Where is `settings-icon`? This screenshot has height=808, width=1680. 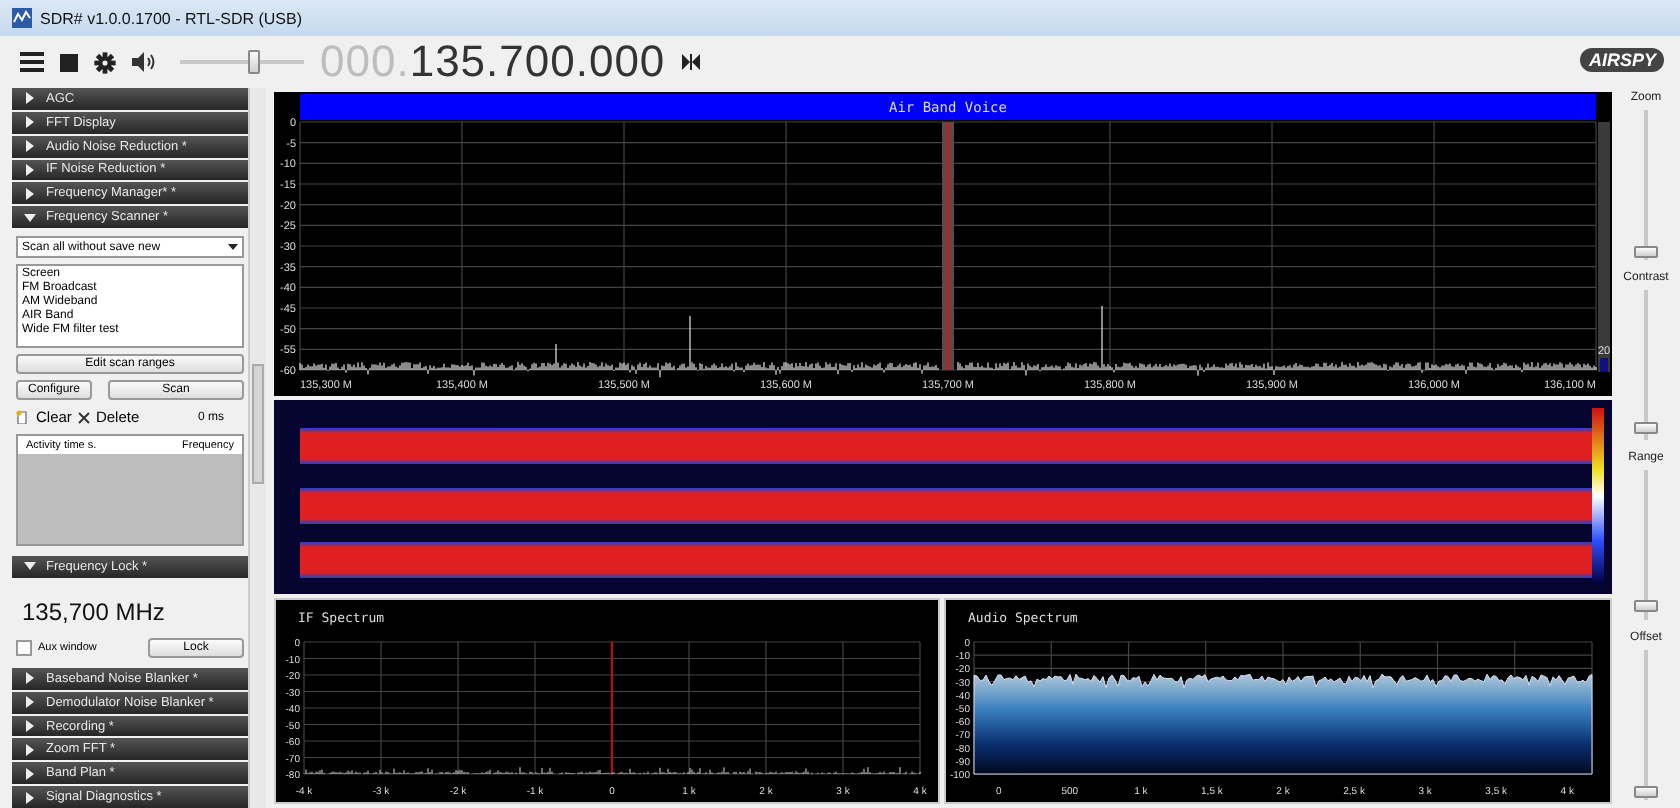 settings-icon is located at coordinates (105, 62).